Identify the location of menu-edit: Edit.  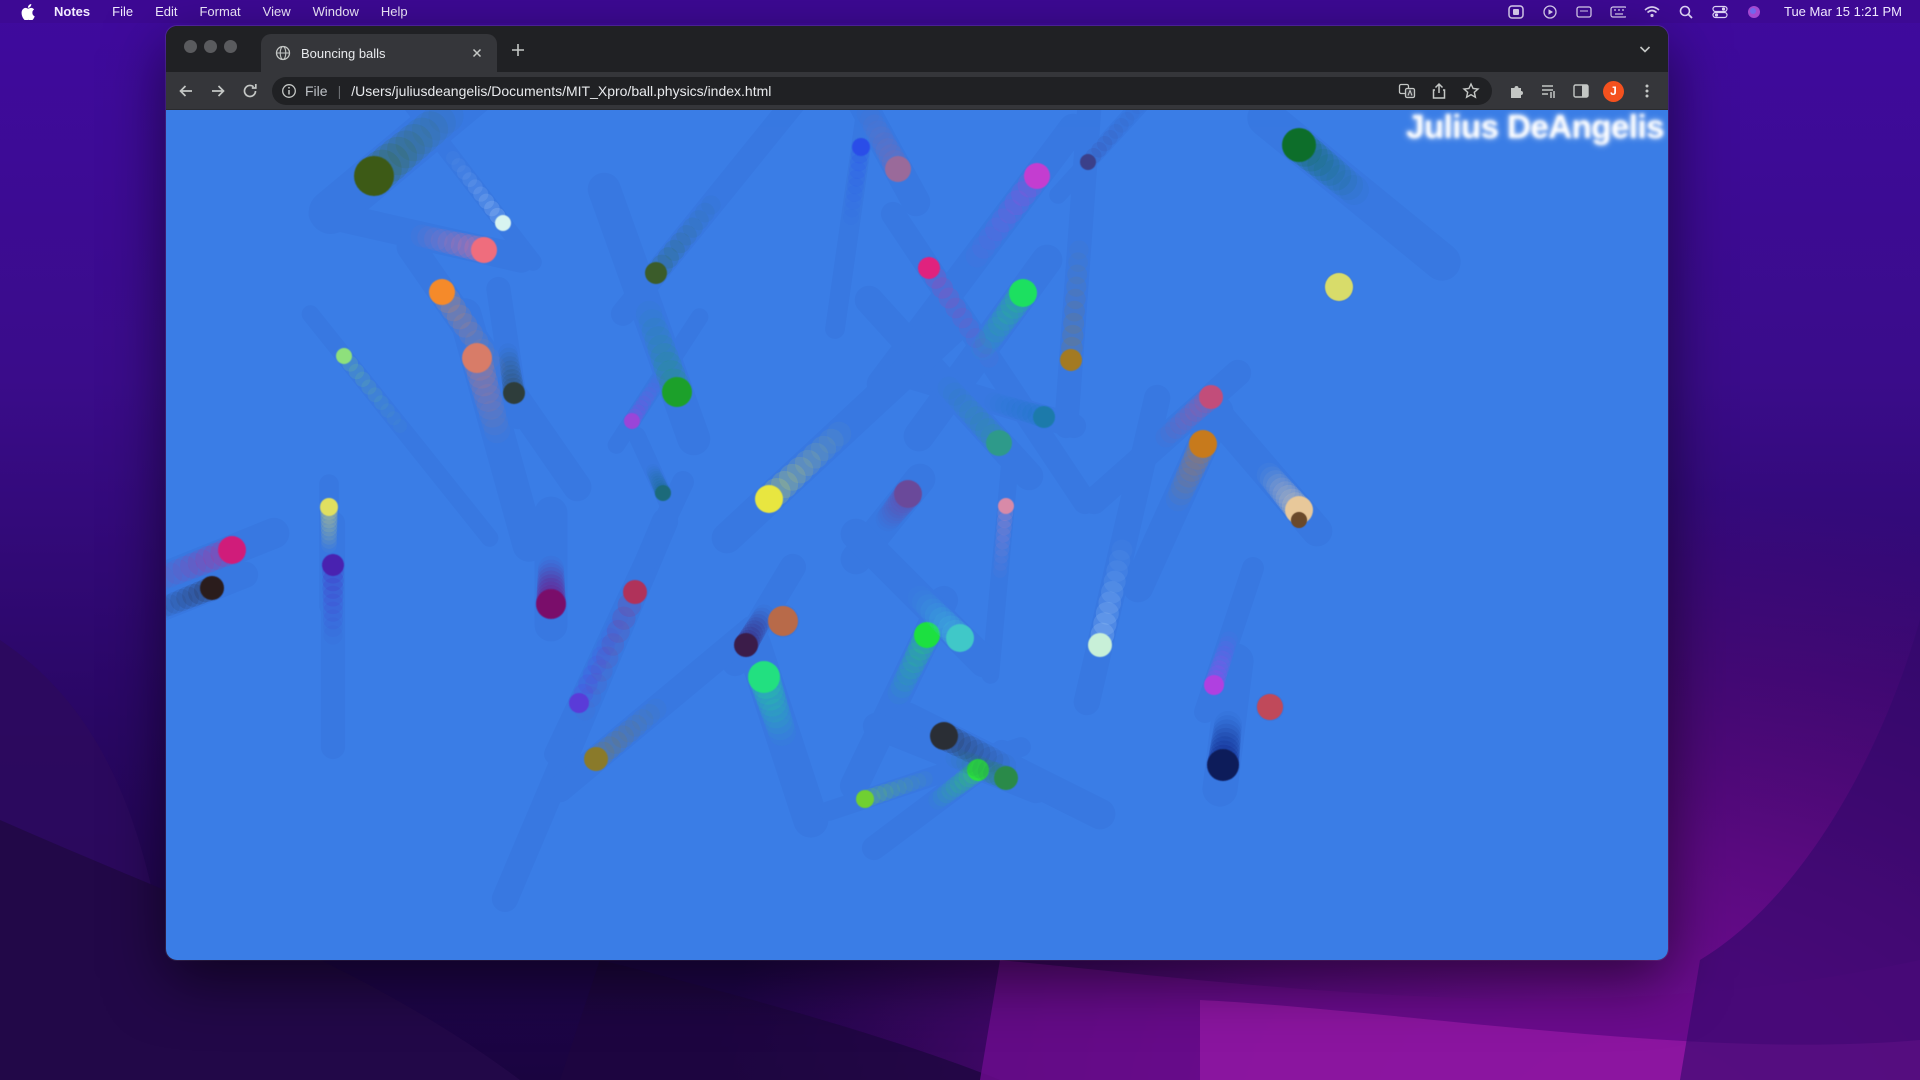
(166, 11).